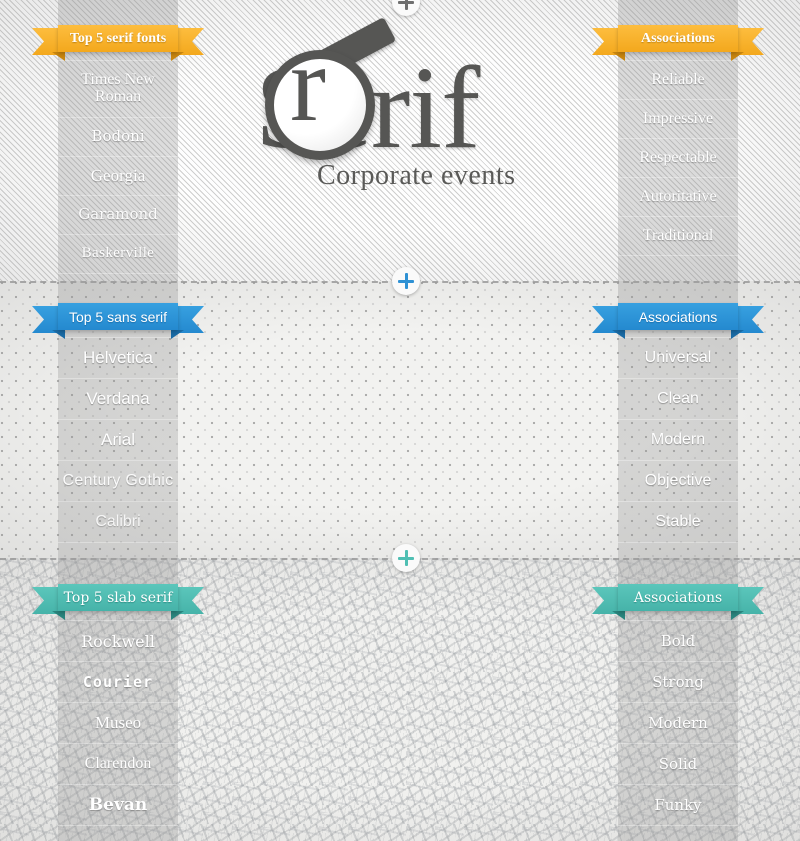  I want to click on list-item: Objective, so click(678, 480).